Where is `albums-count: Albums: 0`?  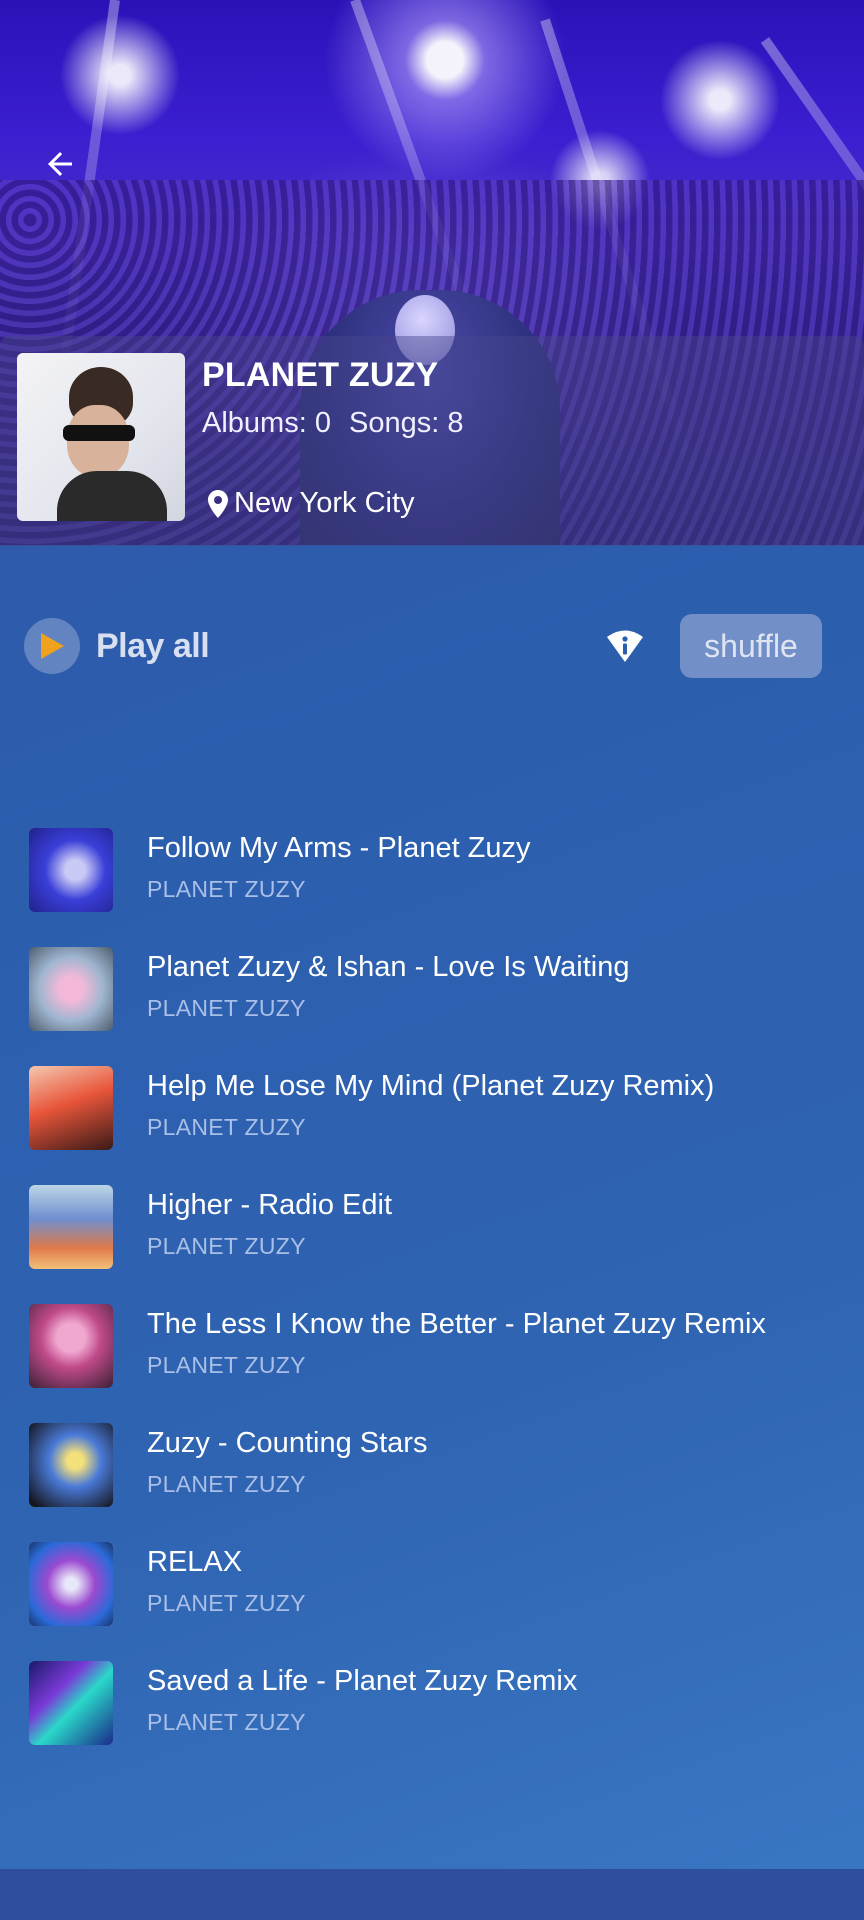
albums-count: Albums: 0 is located at coordinates (266, 423).